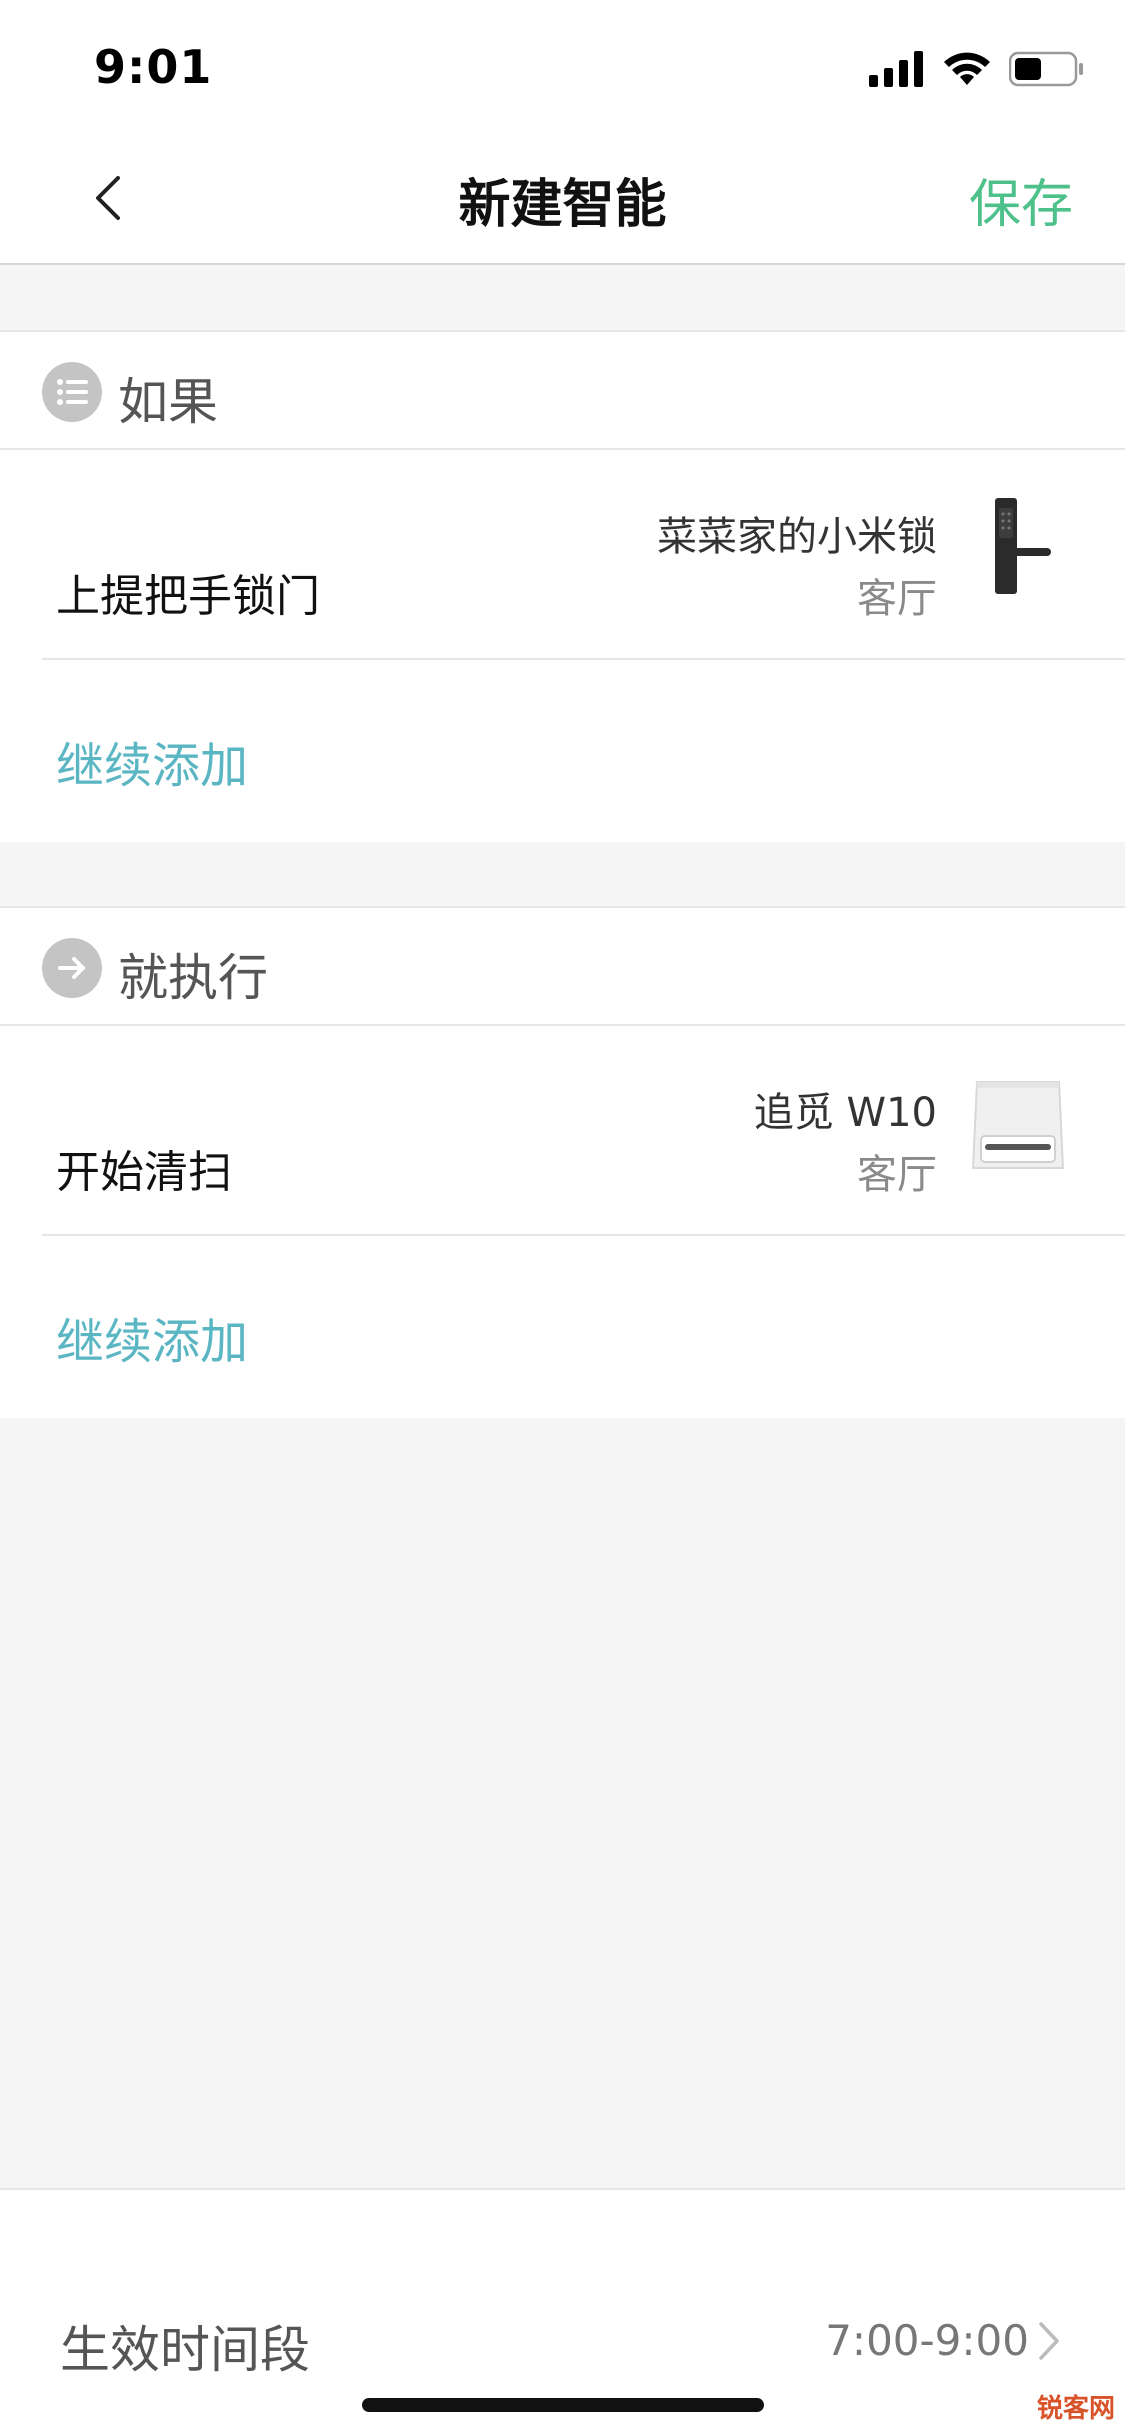 The width and height of the screenshot is (1125, 2436). I want to click on list-icon, so click(72, 392).